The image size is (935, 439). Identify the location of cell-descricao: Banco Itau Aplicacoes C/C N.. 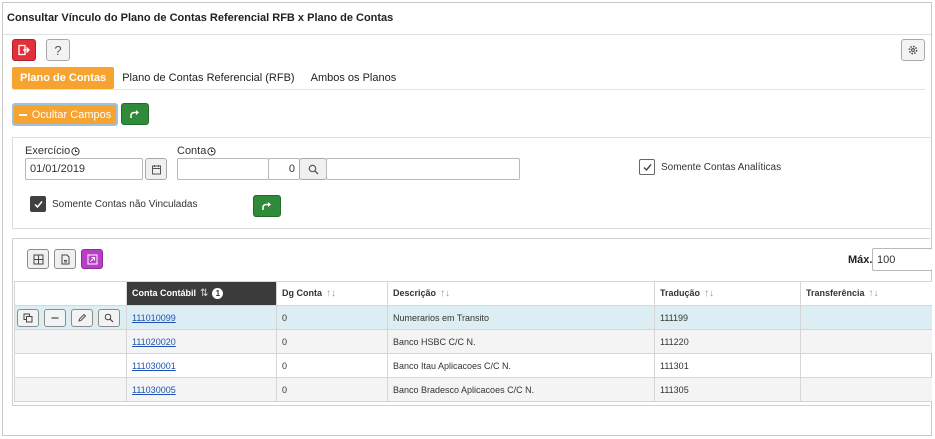
(521, 365).